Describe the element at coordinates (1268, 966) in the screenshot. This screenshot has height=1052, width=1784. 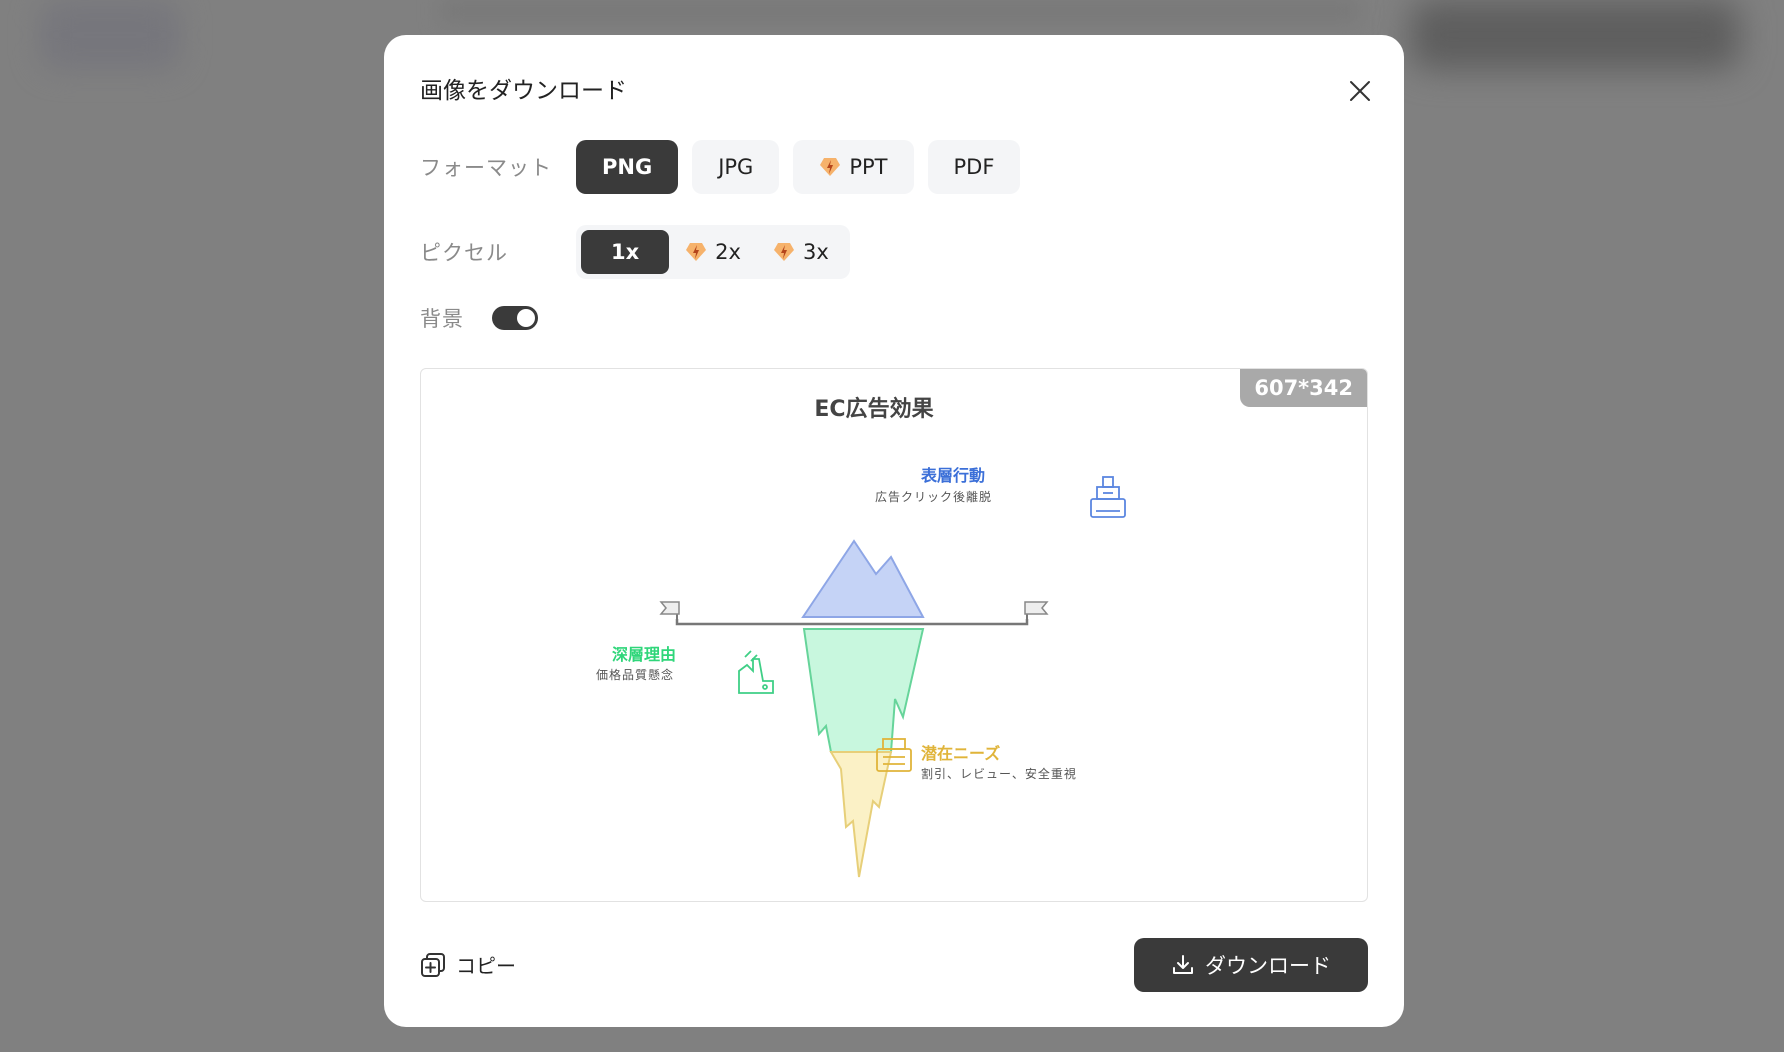
I see `download-label: ダウンロード` at that location.